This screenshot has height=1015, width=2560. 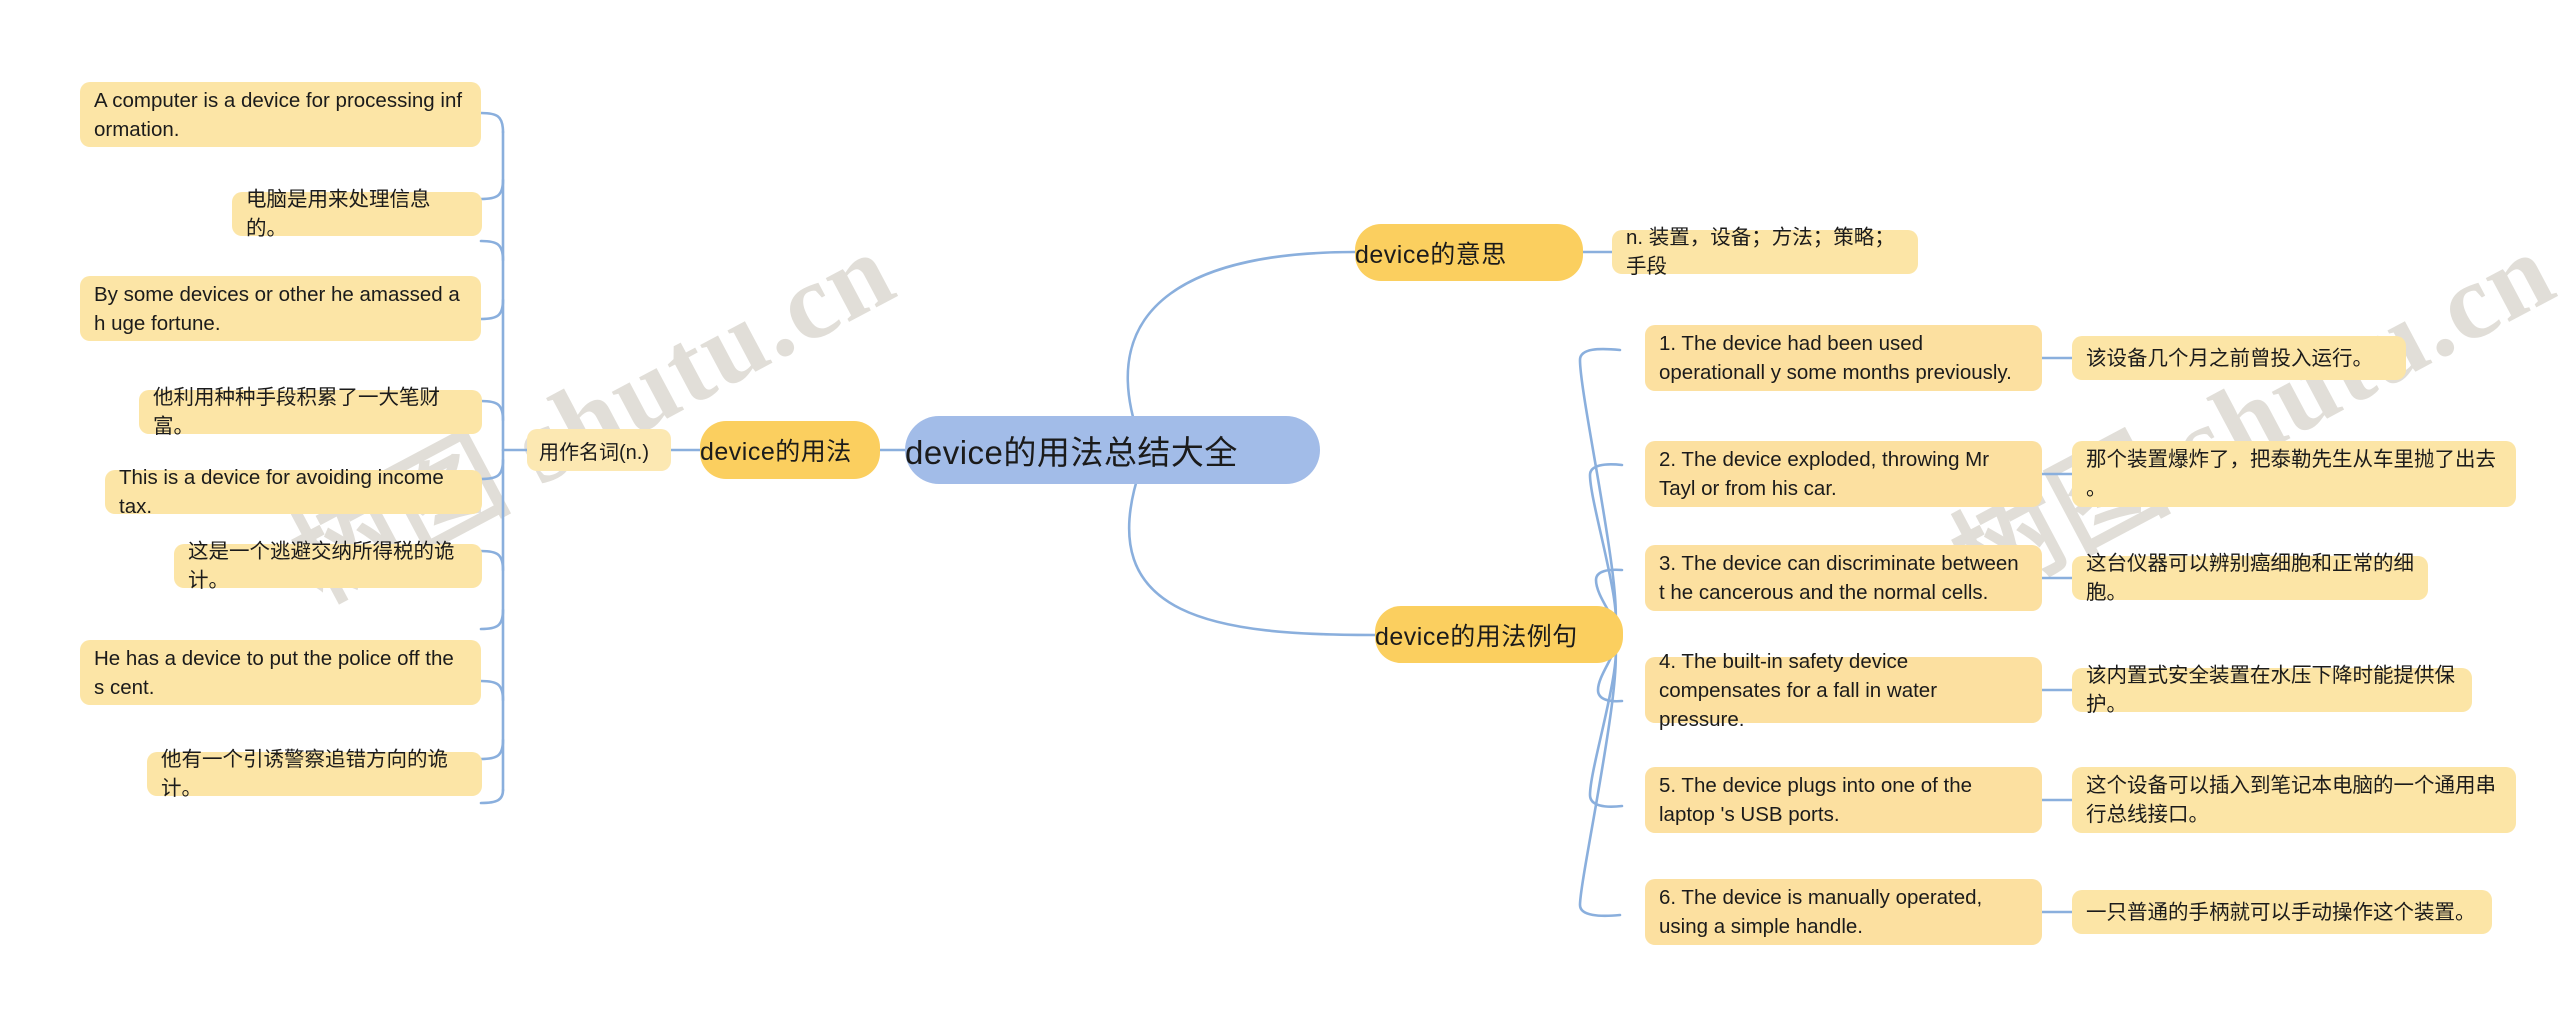 I want to click on example-cn-0: 该设备几个月之前曾投入运行。, so click(x=2239, y=358).